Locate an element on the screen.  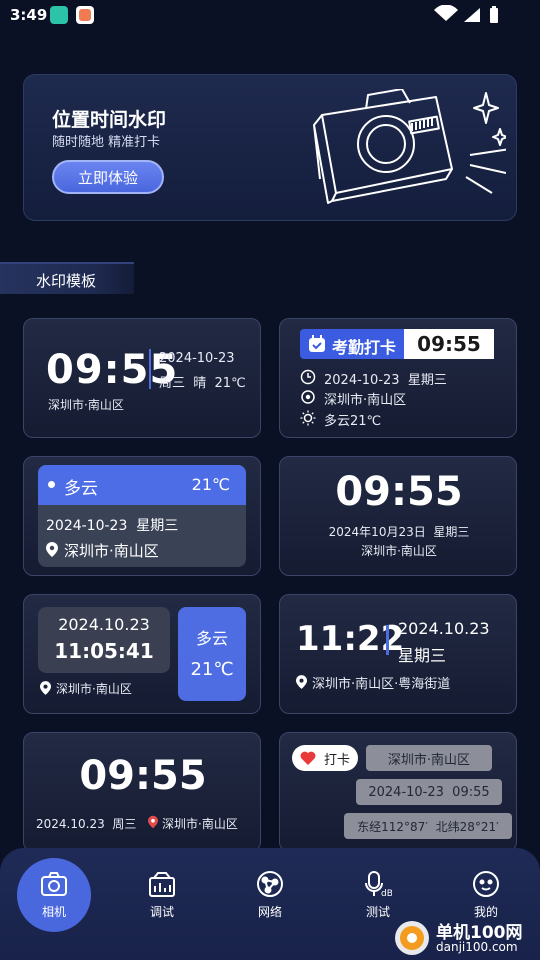
checkin-tag: 打卡 is located at coordinates (325, 758).